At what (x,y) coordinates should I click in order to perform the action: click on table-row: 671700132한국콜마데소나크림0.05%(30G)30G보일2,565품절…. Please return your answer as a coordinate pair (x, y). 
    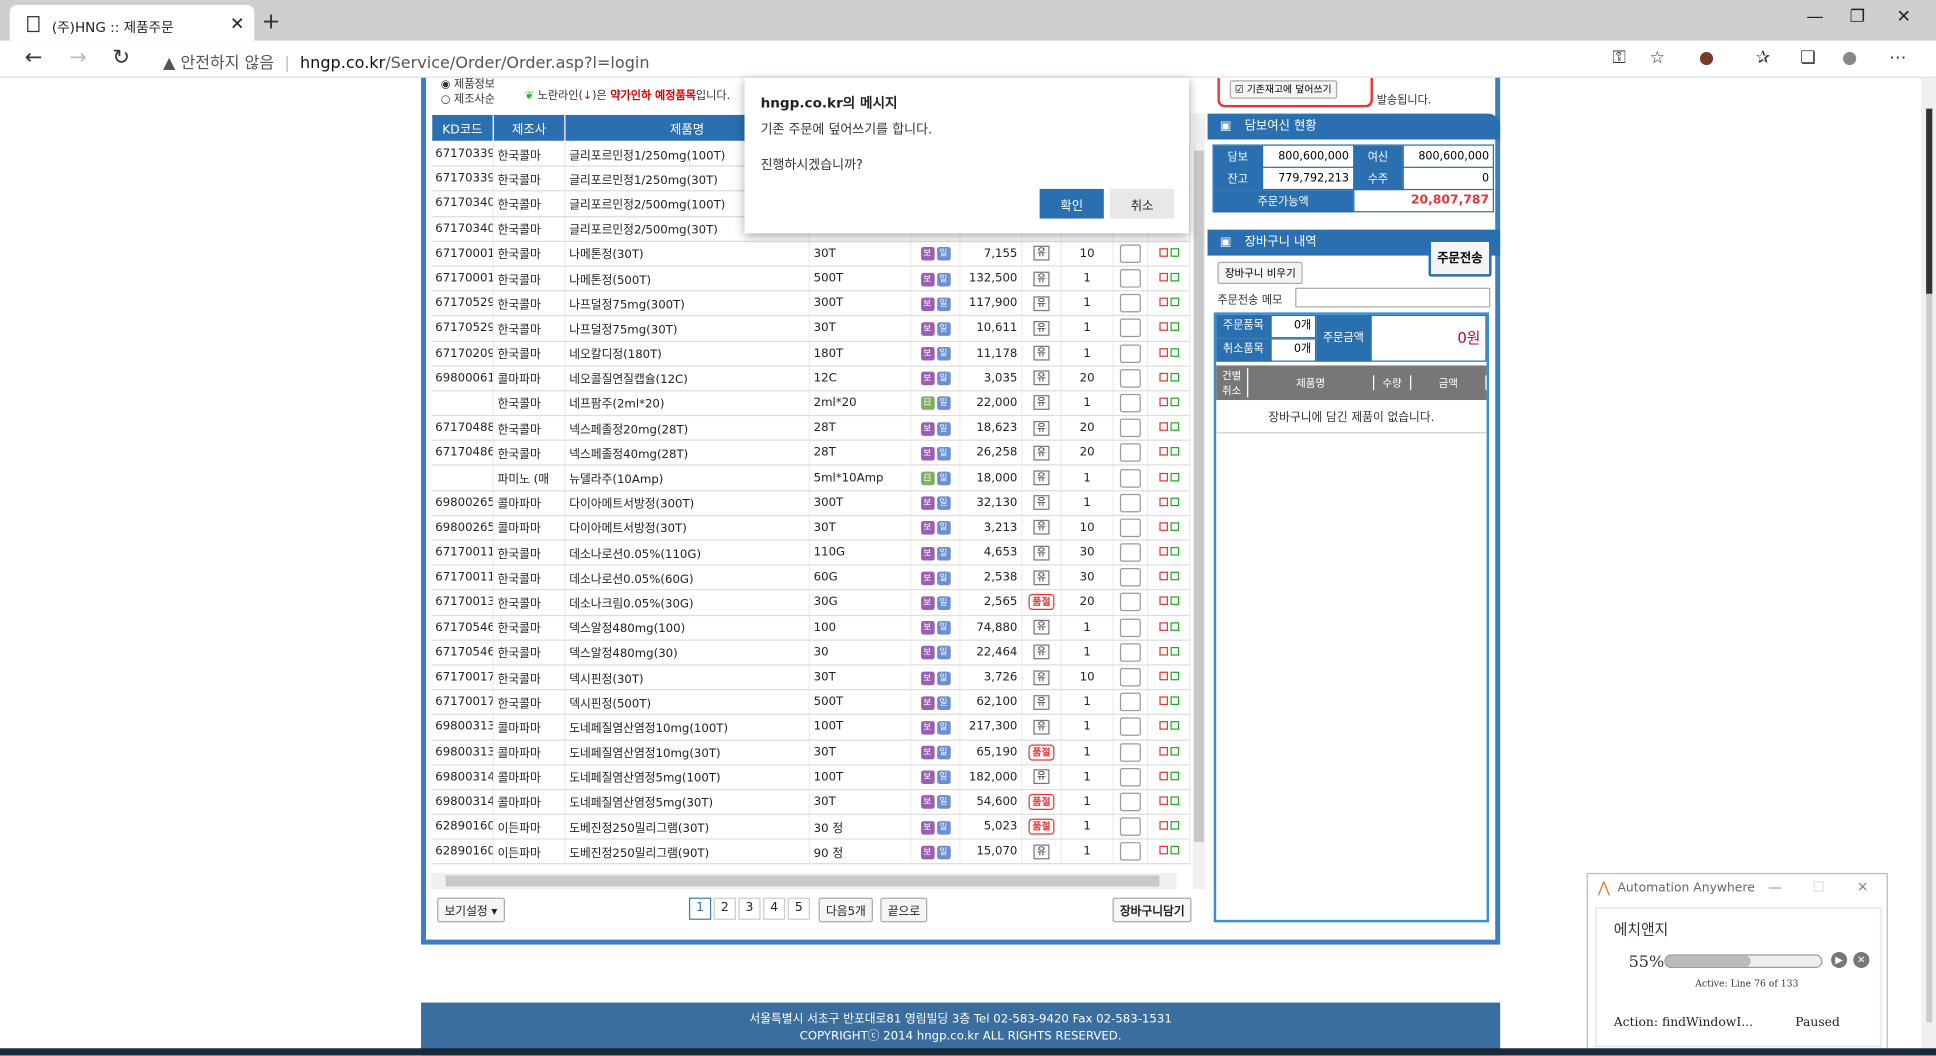
    Looking at the image, I should click on (811, 603).